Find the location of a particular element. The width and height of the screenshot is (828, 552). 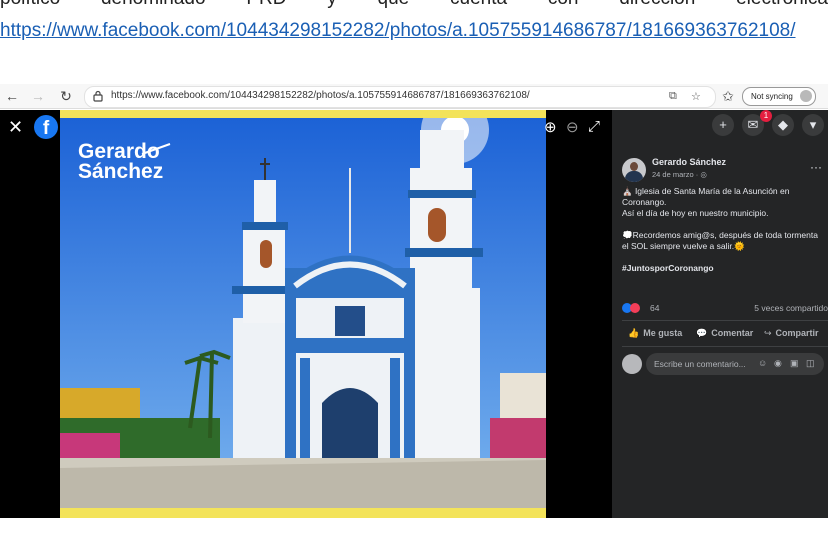

commenter-avatar is located at coordinates (632, 364).